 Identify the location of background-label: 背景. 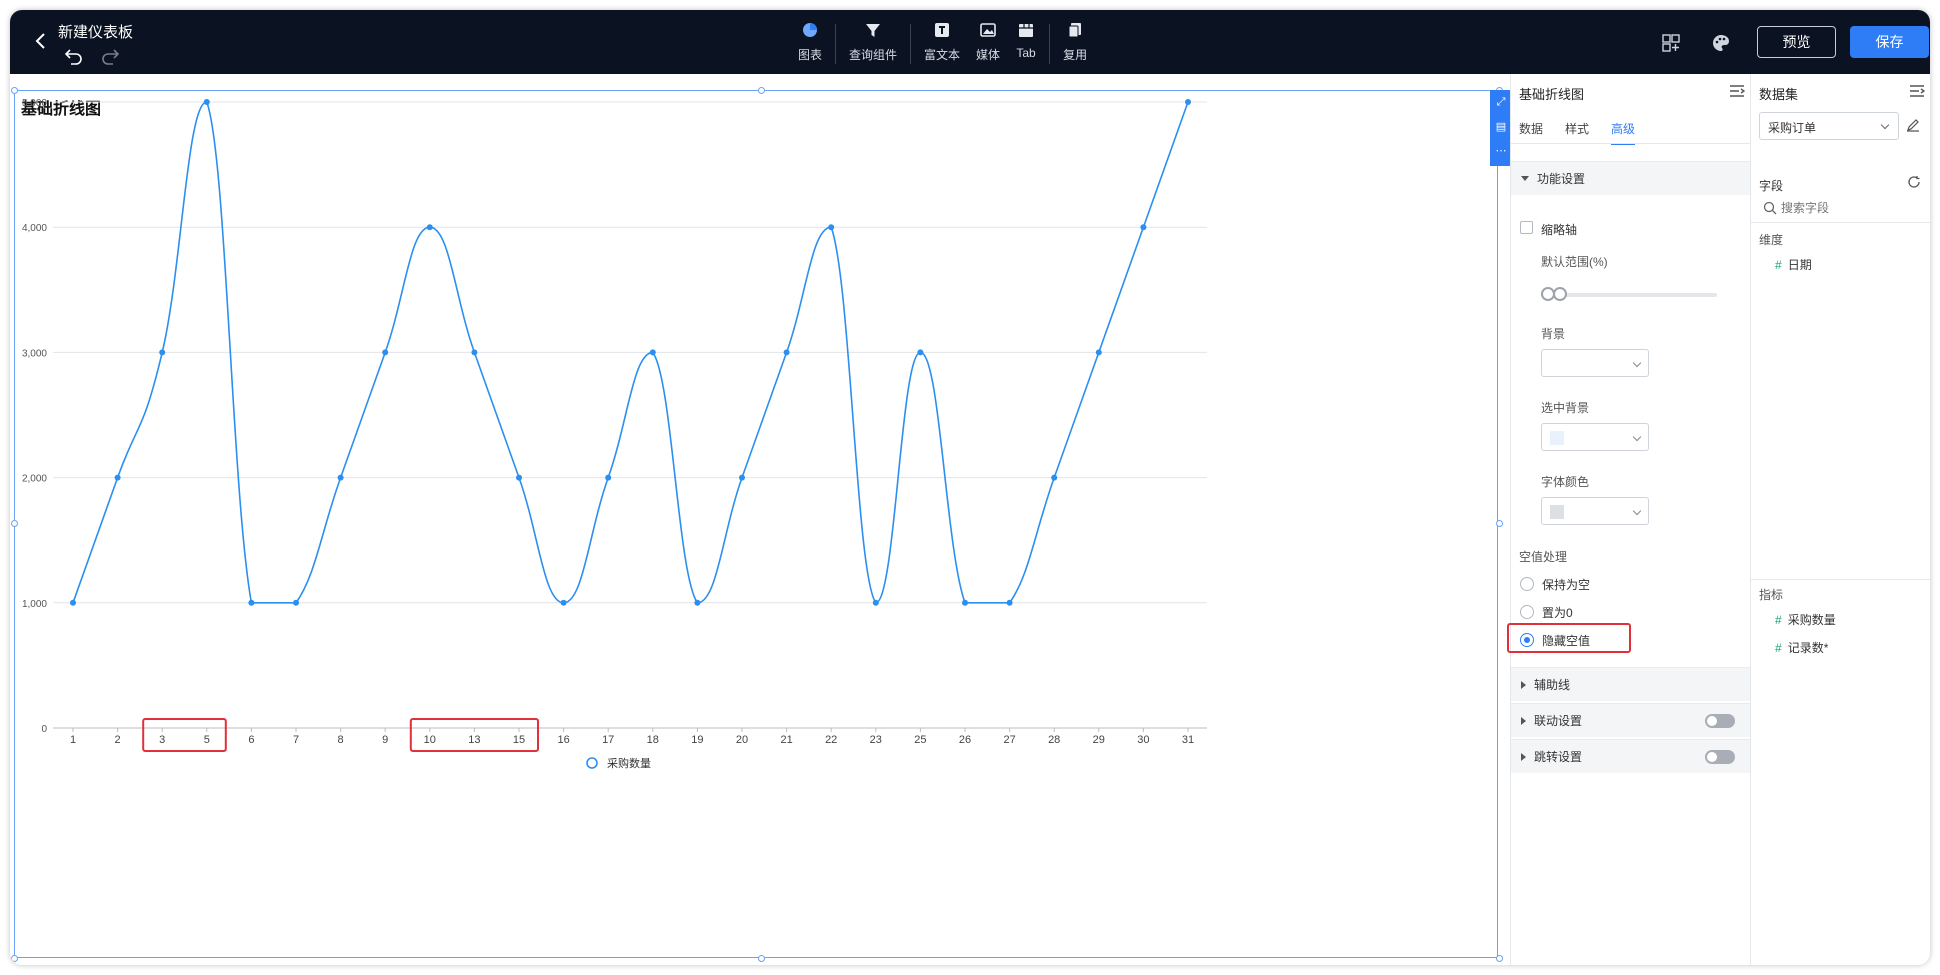
(1553, 334).